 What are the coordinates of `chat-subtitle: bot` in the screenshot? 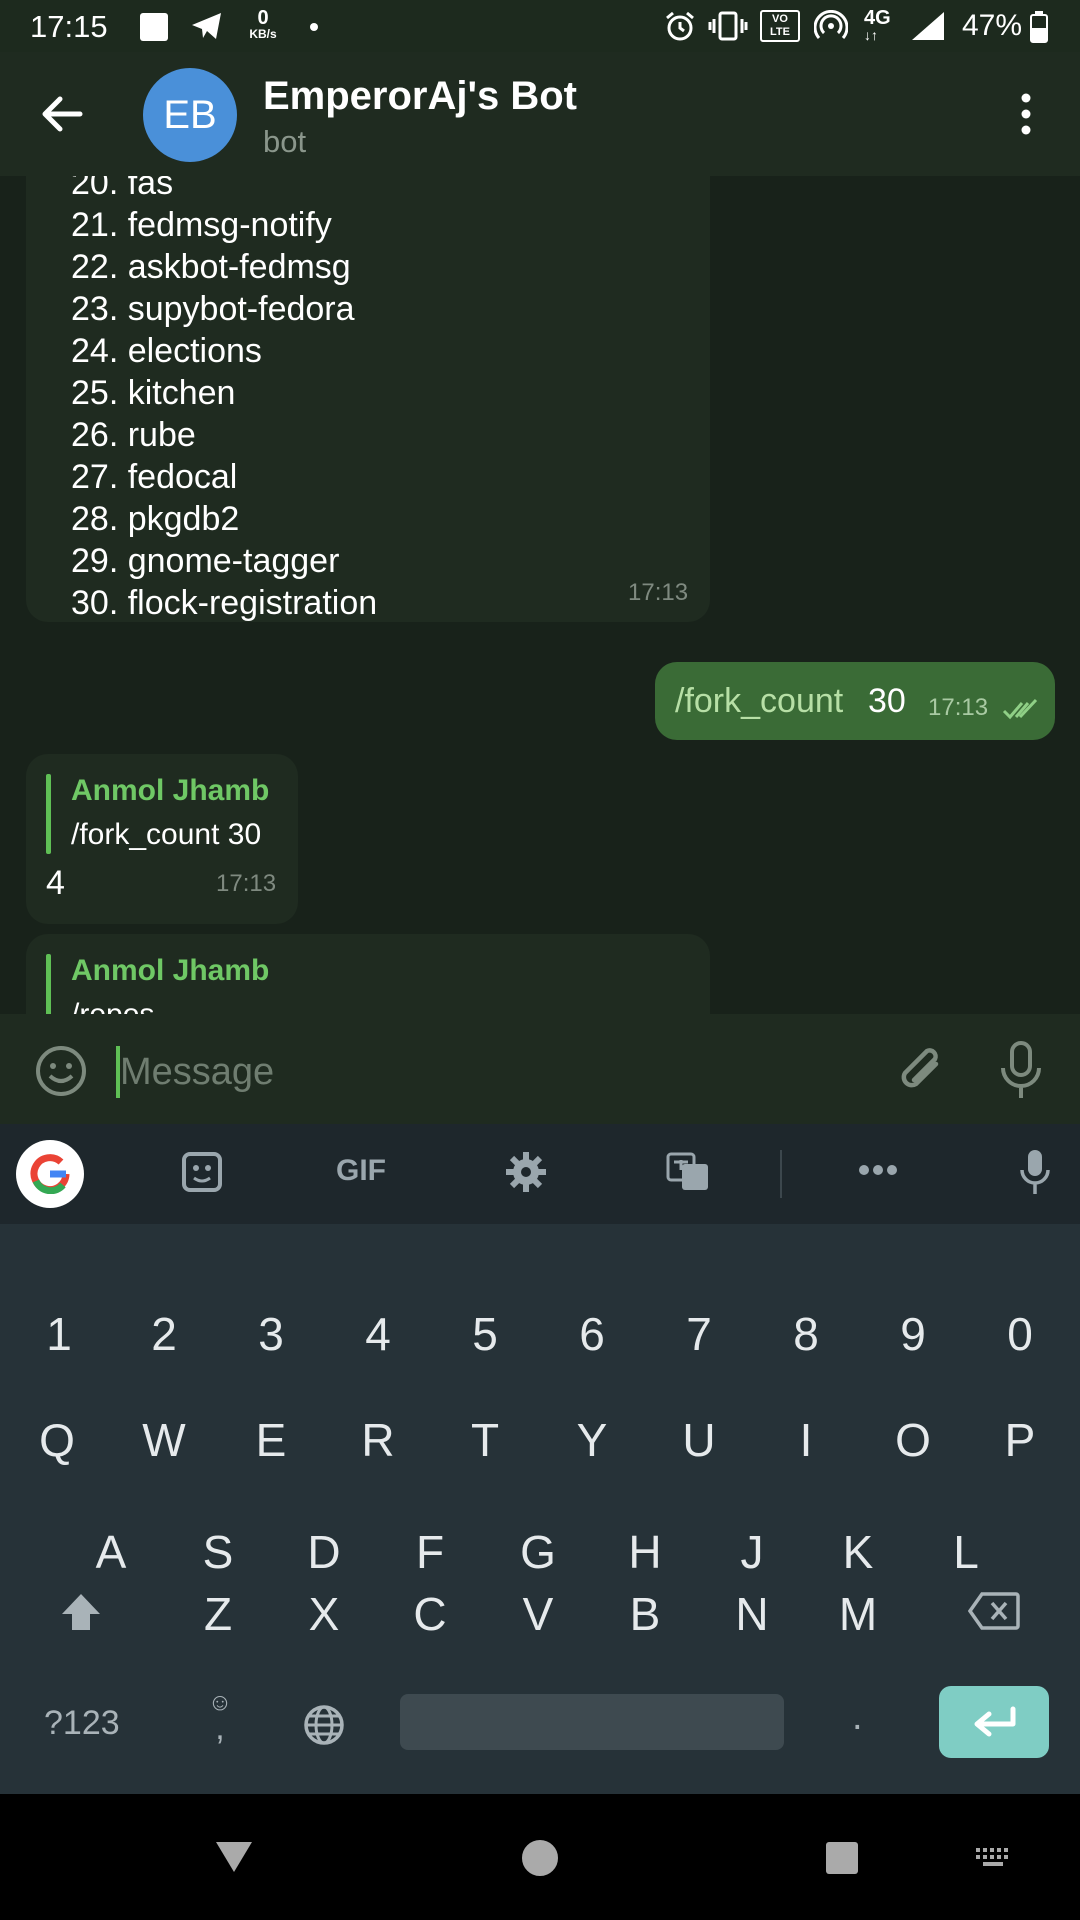 It's located at (285, 141).